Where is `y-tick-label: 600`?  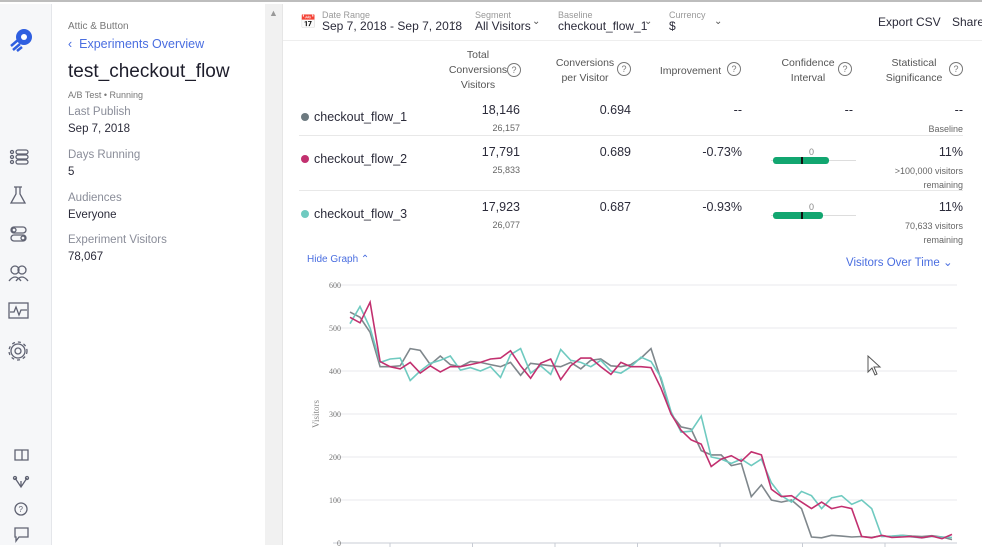
y-tick-label: 600 is located at coordinates (335, 285).